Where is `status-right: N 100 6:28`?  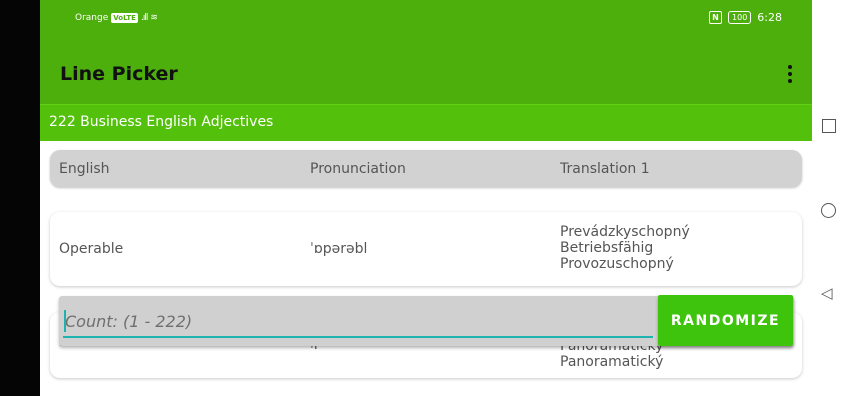 status-right: N 100 6:28 is located at coordinates (745, 17).